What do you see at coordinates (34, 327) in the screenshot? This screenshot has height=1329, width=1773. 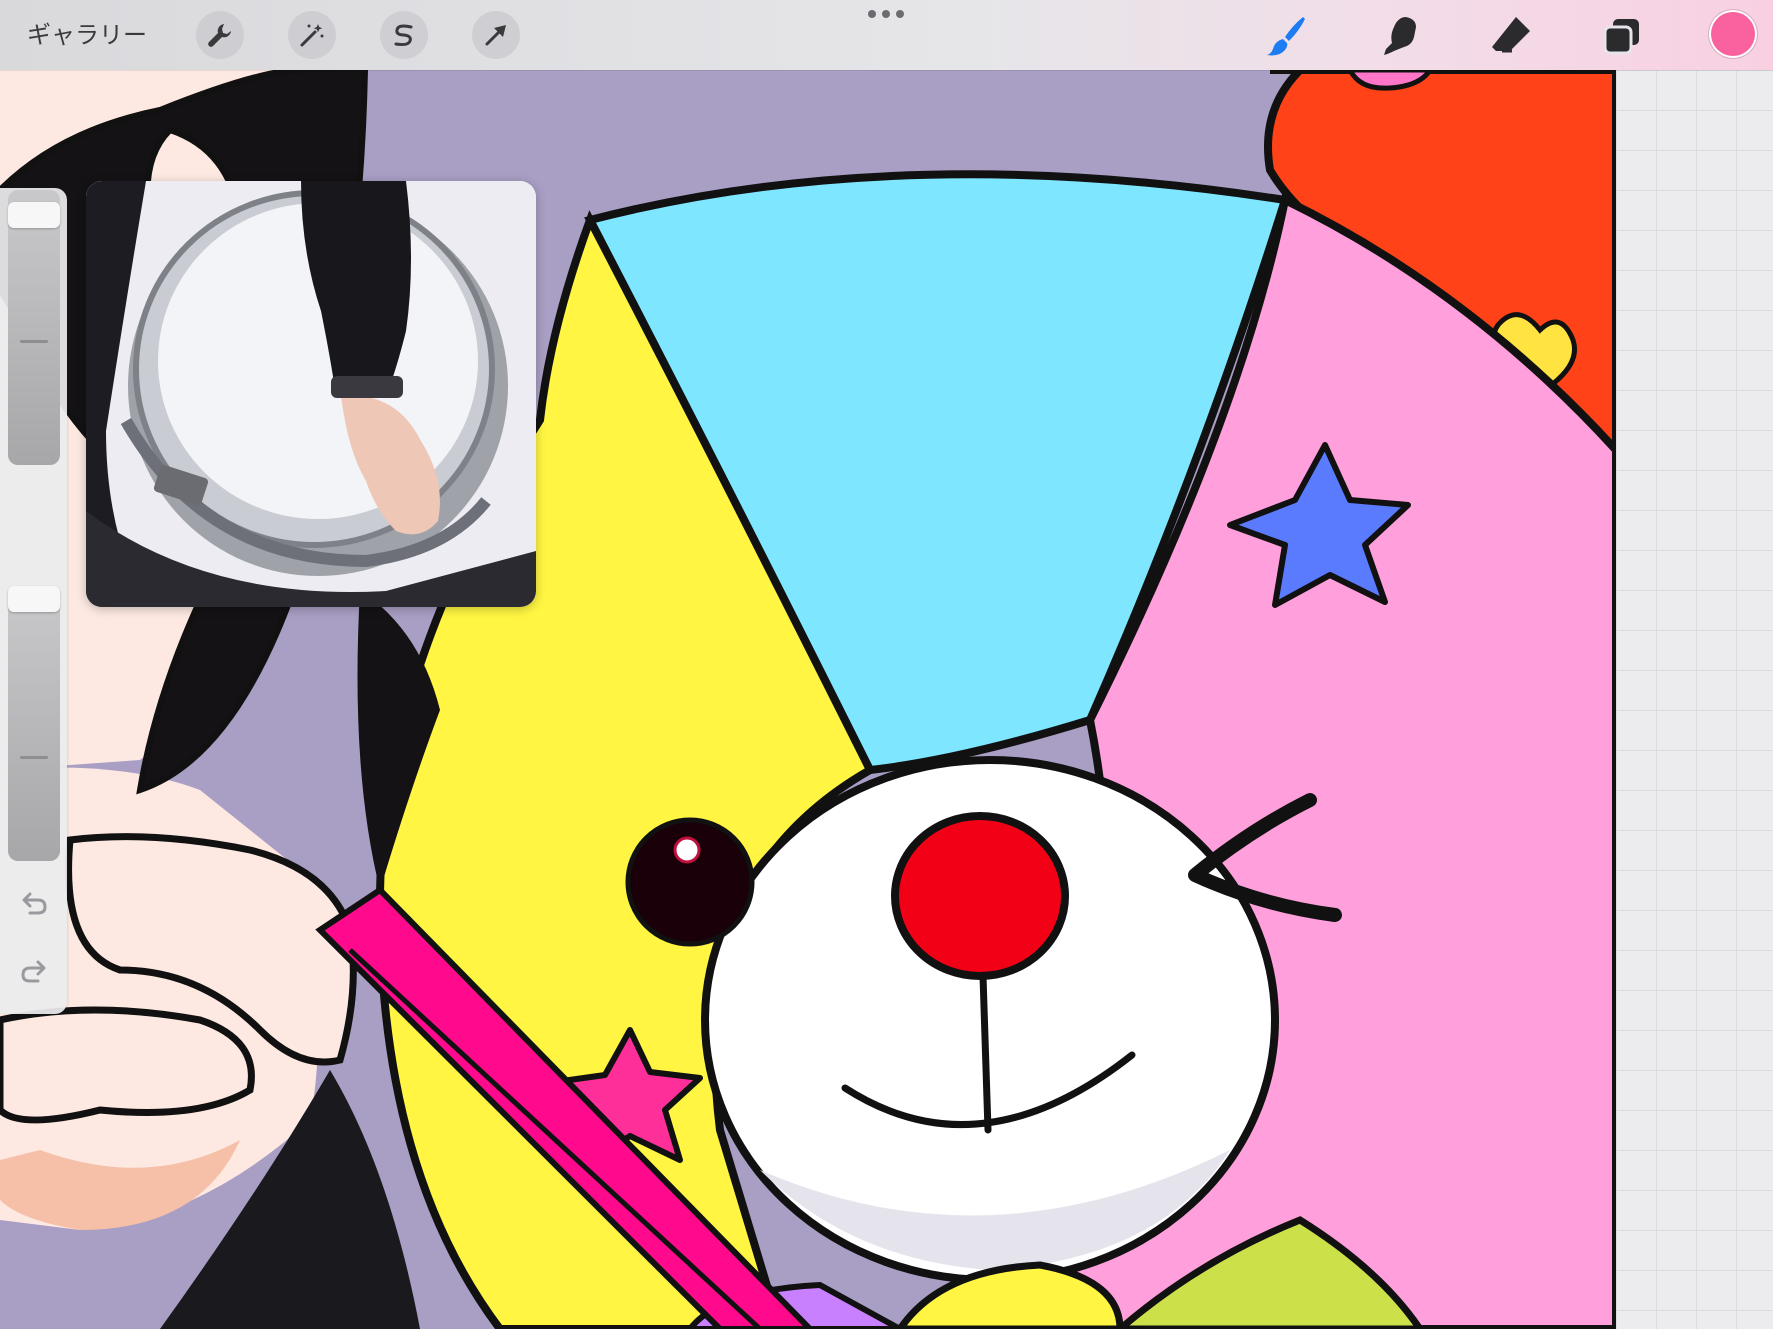 I see `brush-size-slider` at bounding box center [34, 327].